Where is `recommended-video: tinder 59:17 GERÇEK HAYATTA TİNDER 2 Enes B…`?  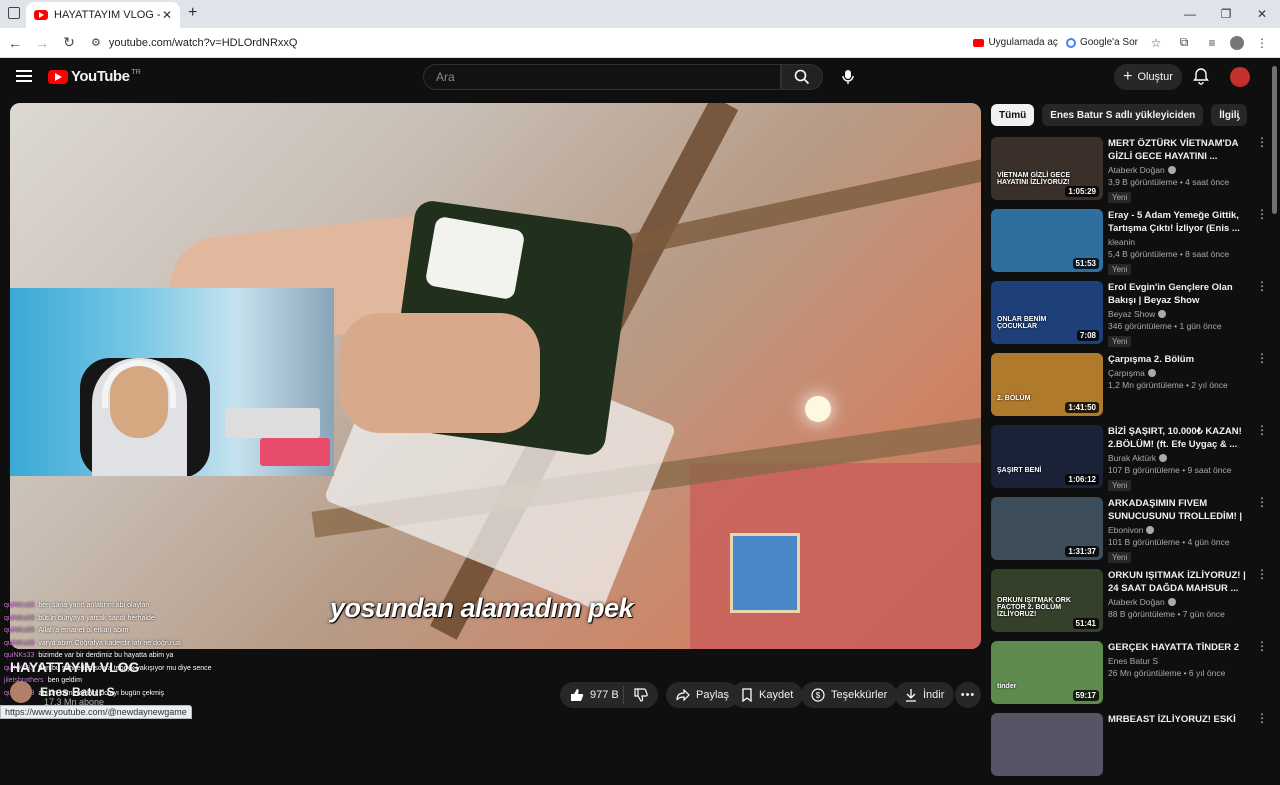
recommended-video: tinder 59:17 GERÇEK HAYATTA TİNDER 2 Enes B… is located at coordinates (1129, 676).